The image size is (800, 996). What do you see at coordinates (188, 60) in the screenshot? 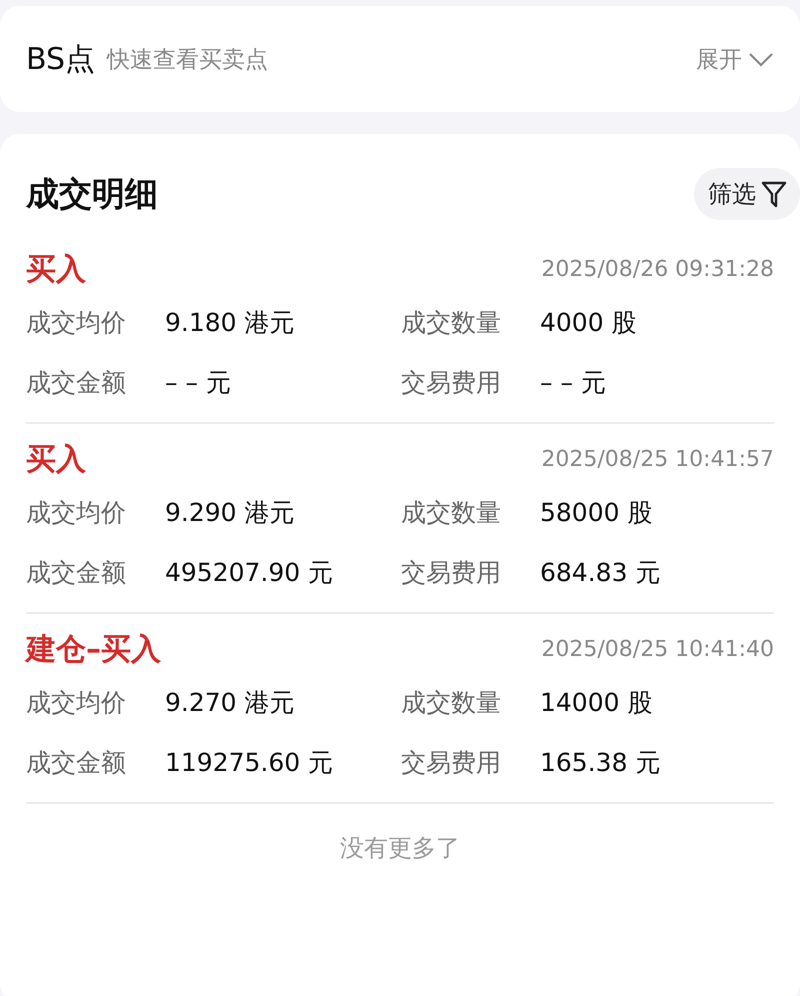
I see `section-subtitle: 快速查看买卖点` at bounding box center [188, 60].